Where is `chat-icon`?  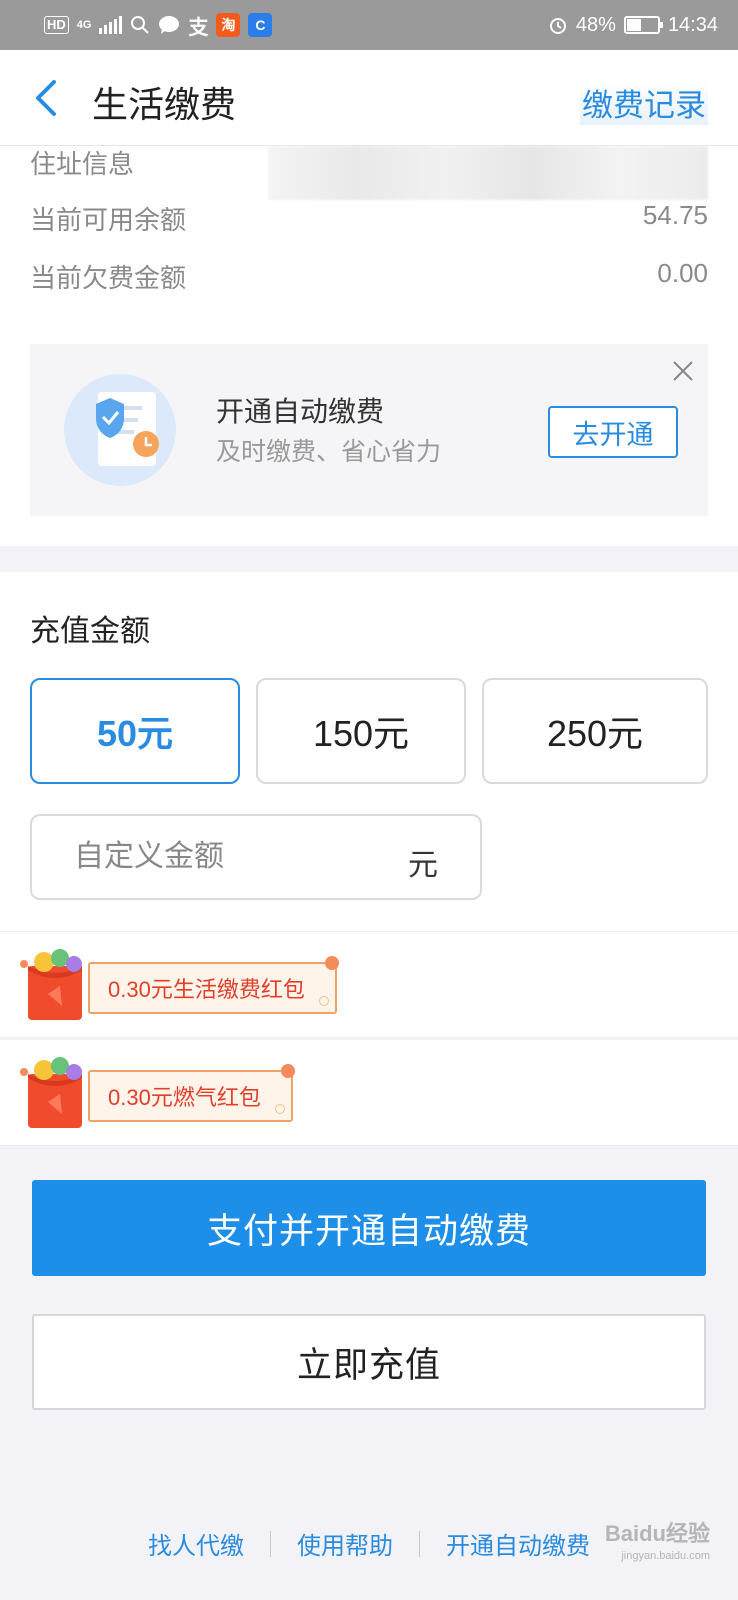
chat-icon is located at coordinates (169, 25).